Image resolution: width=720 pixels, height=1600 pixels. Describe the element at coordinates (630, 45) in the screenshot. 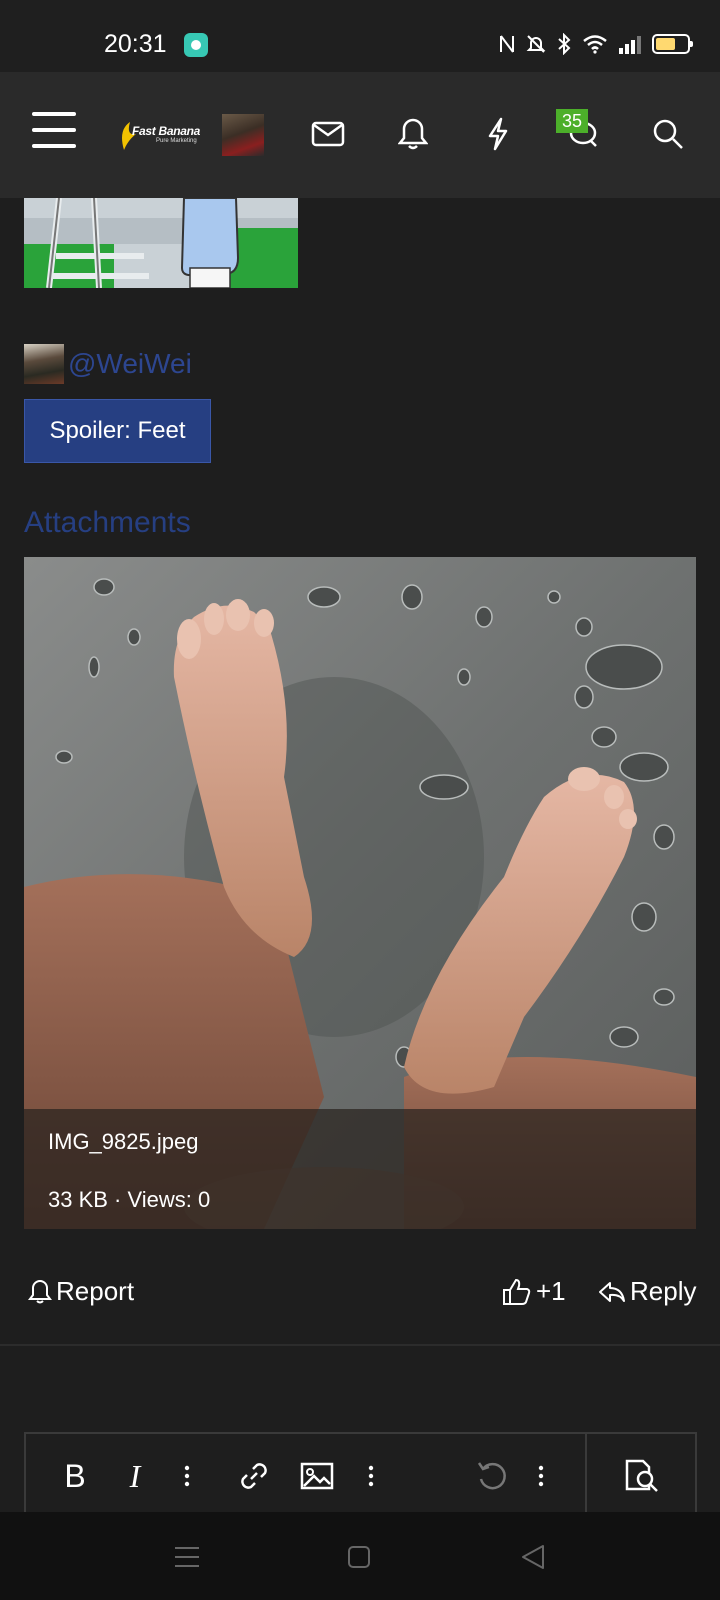

I see `signal-icon` at that location.